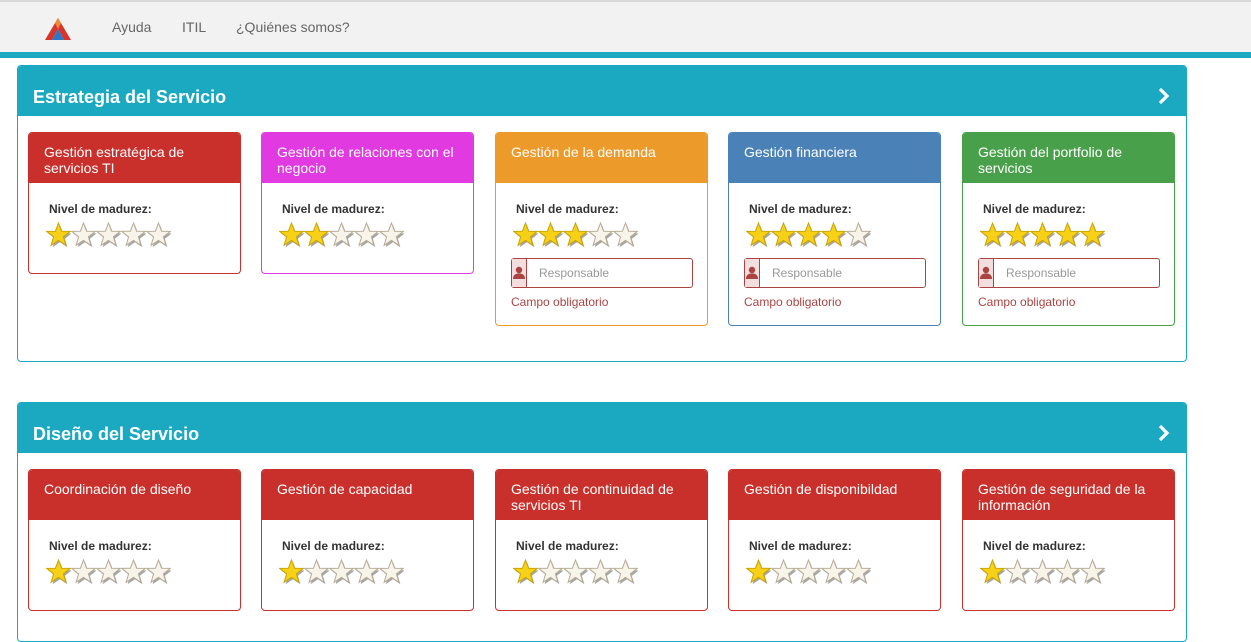 This screenshot has height=642, width=1251. I want to click on brand-logo-icon, so click(58, 29).